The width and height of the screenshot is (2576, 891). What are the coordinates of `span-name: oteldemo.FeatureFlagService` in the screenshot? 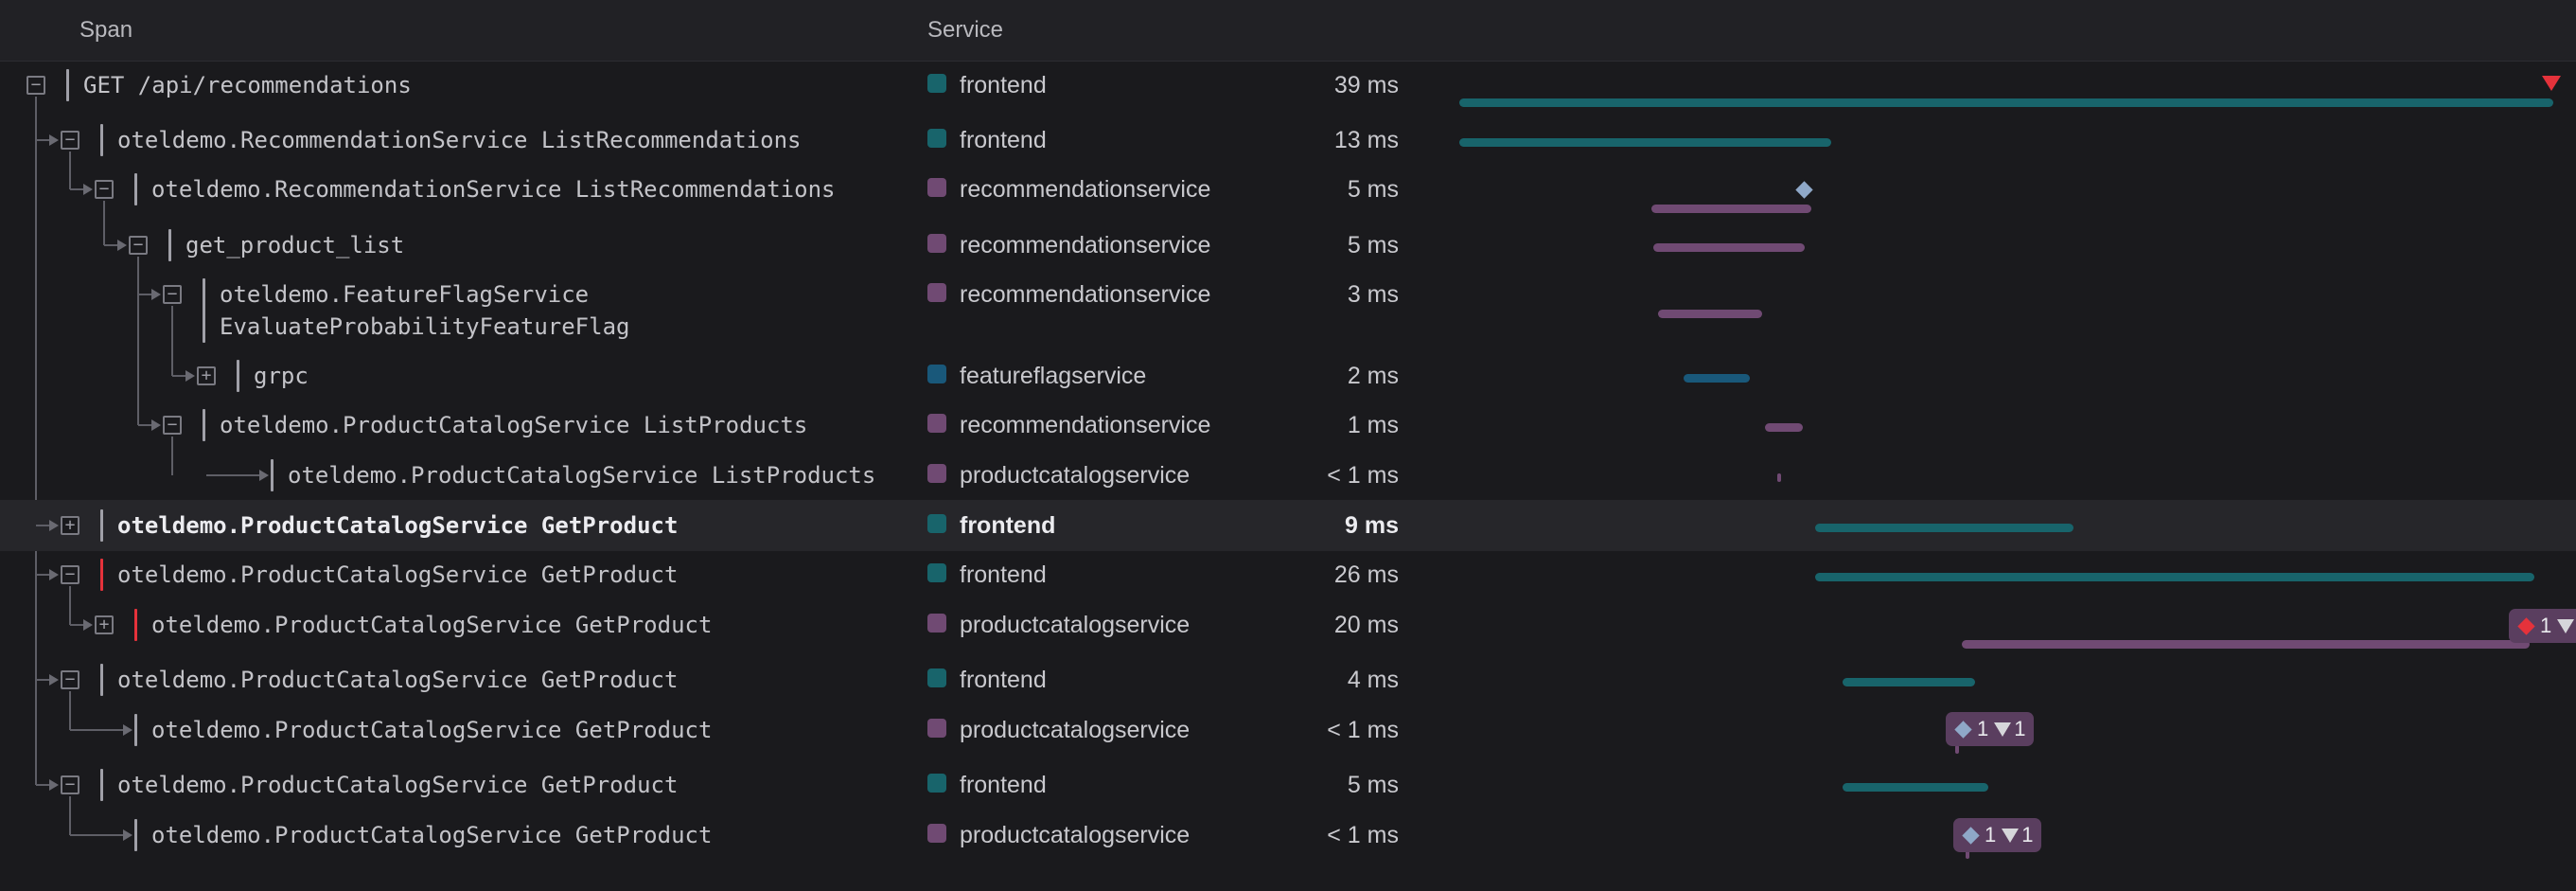 It's located at (404, 294).